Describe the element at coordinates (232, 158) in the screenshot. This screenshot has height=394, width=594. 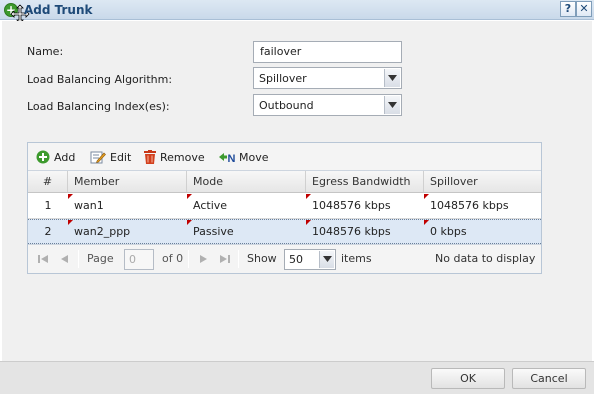
I see `svg-text: N` at that location.